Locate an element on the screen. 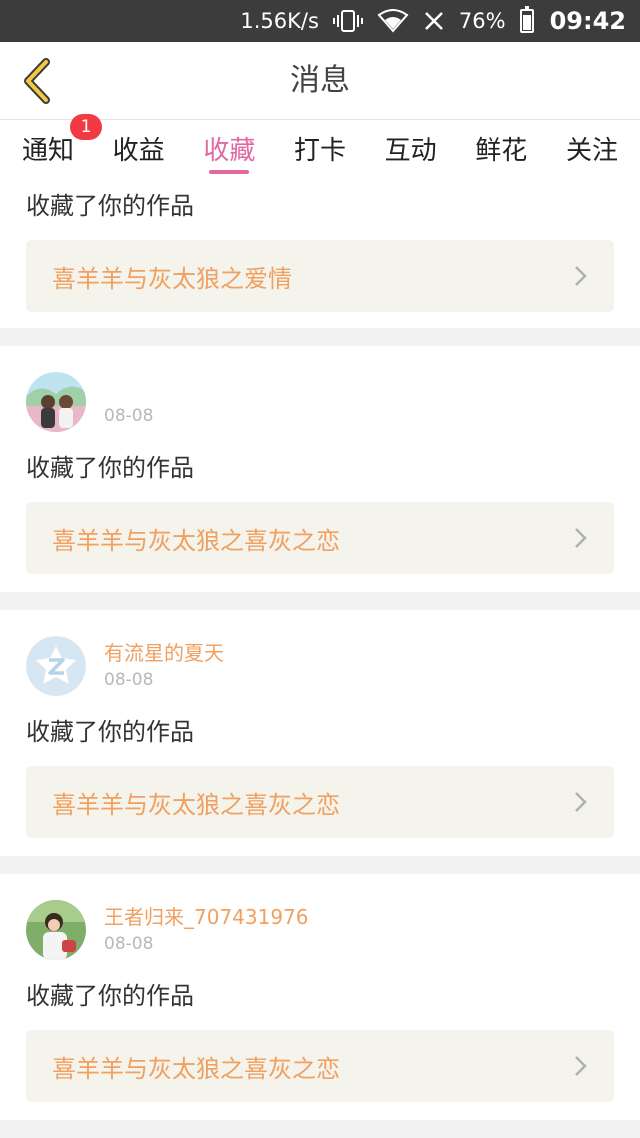 The width and height of the screenshot is (640, 1138). default-avatar-icon is located at coordinates (56, 666).